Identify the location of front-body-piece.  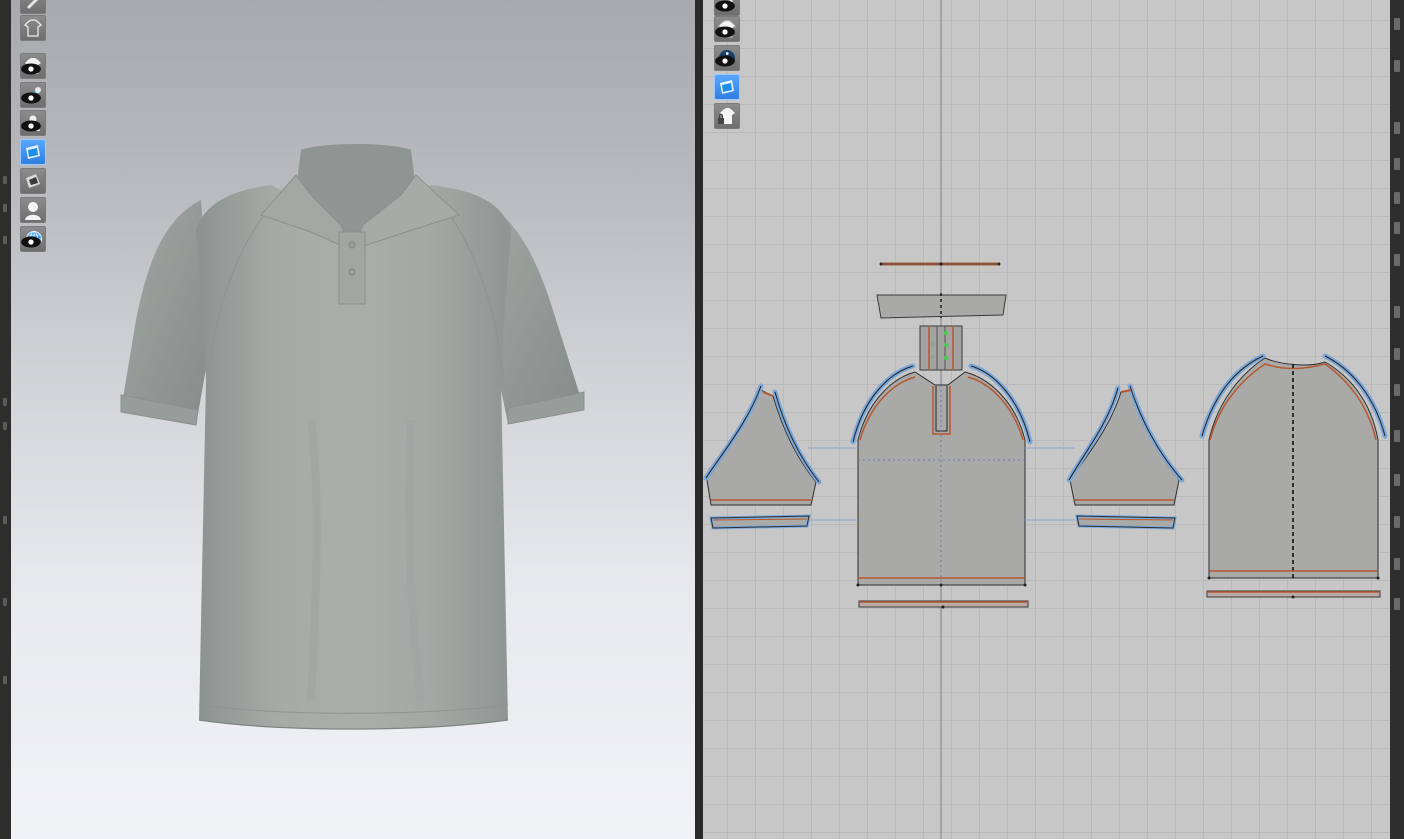
(941, 475).